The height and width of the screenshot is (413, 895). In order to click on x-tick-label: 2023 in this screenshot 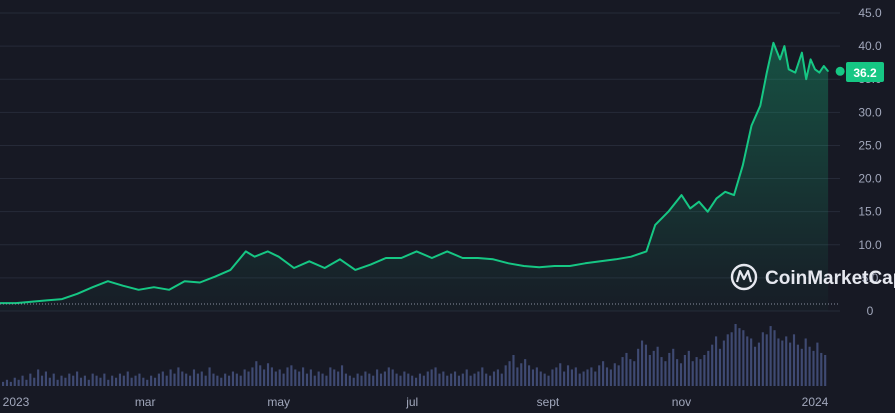, I will do `click(16, 402)`.